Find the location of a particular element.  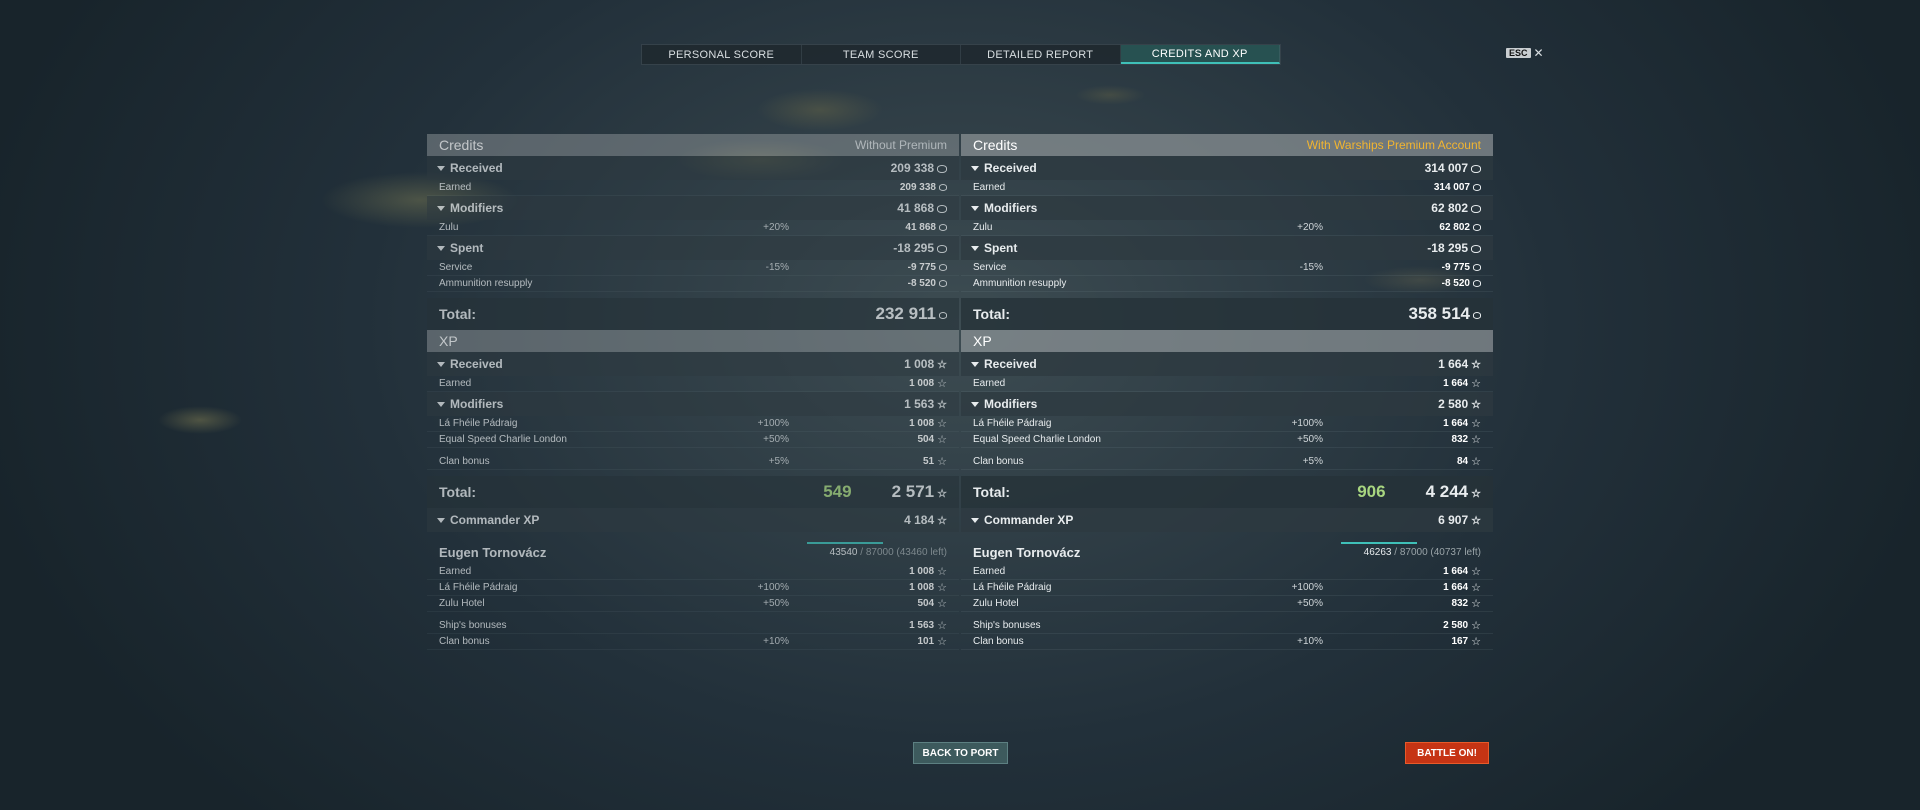

row-percent: +5% is located at coordinates (778, 461).